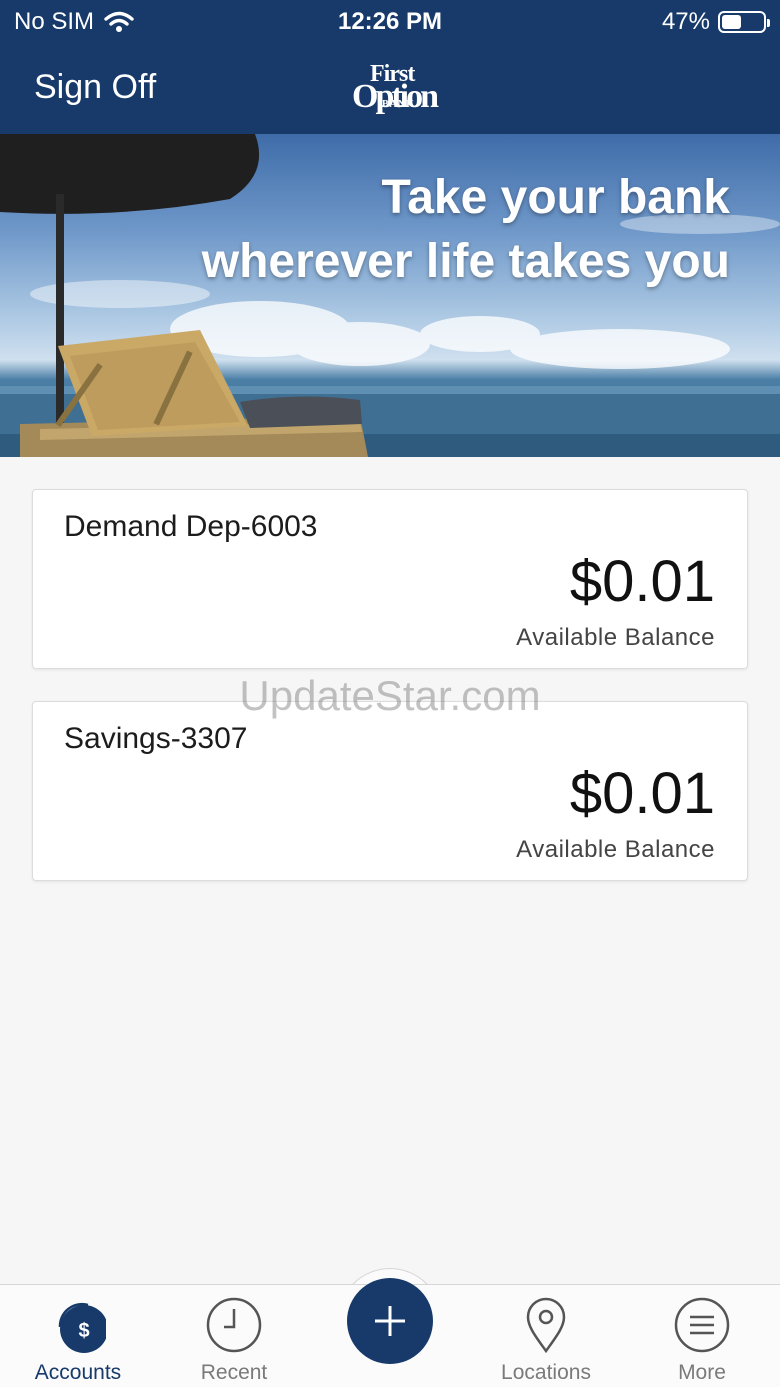  What do you see at coordinates (744, 22) in the screenshot?
I see `battery-icon` at bounding box center [744, 22].